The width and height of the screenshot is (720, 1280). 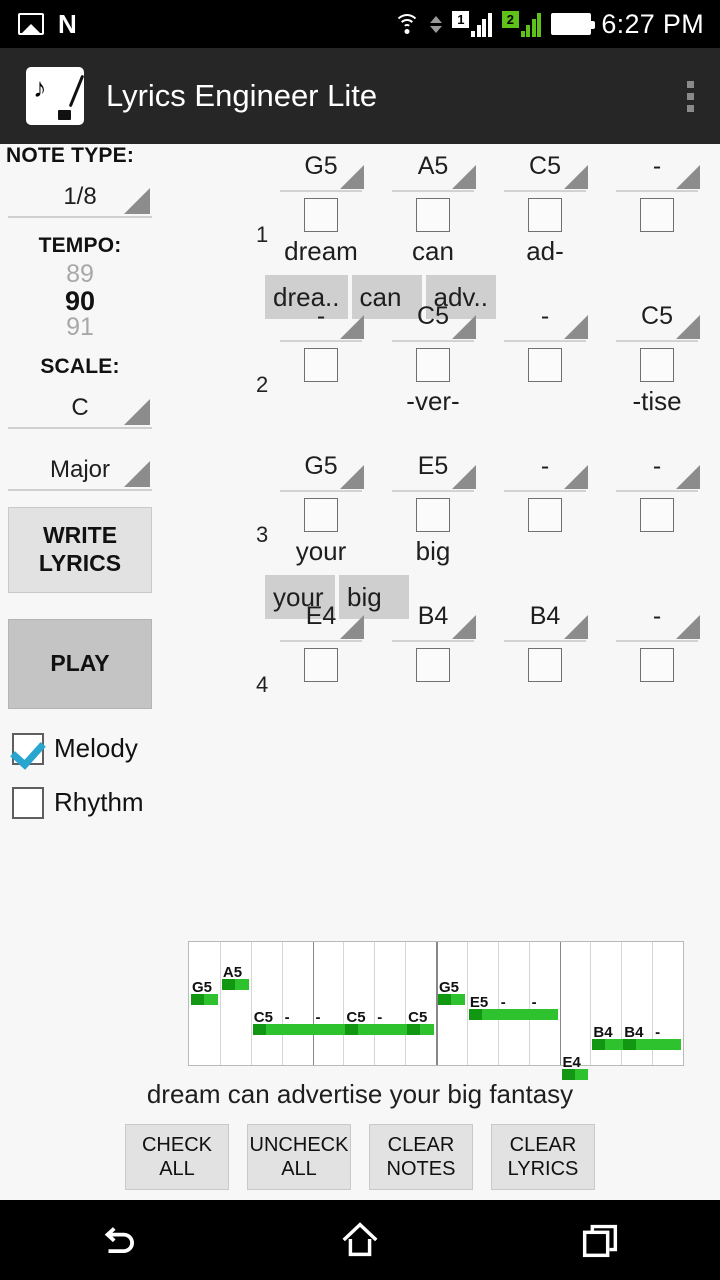 I want to click on tempo-previous-value: 89, so click(x=80, y=274).